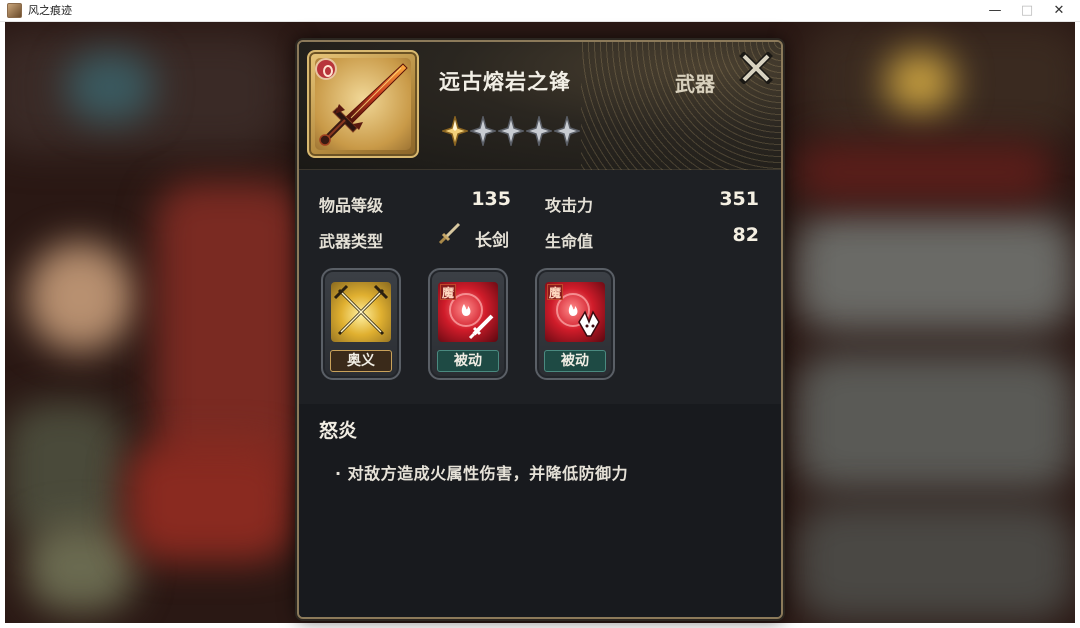 This screenshot has width=1080, height=628. Describe the element at coordinates (575, 312) in the screenshot. I see `fire-fox-icon: 魔` at that location.